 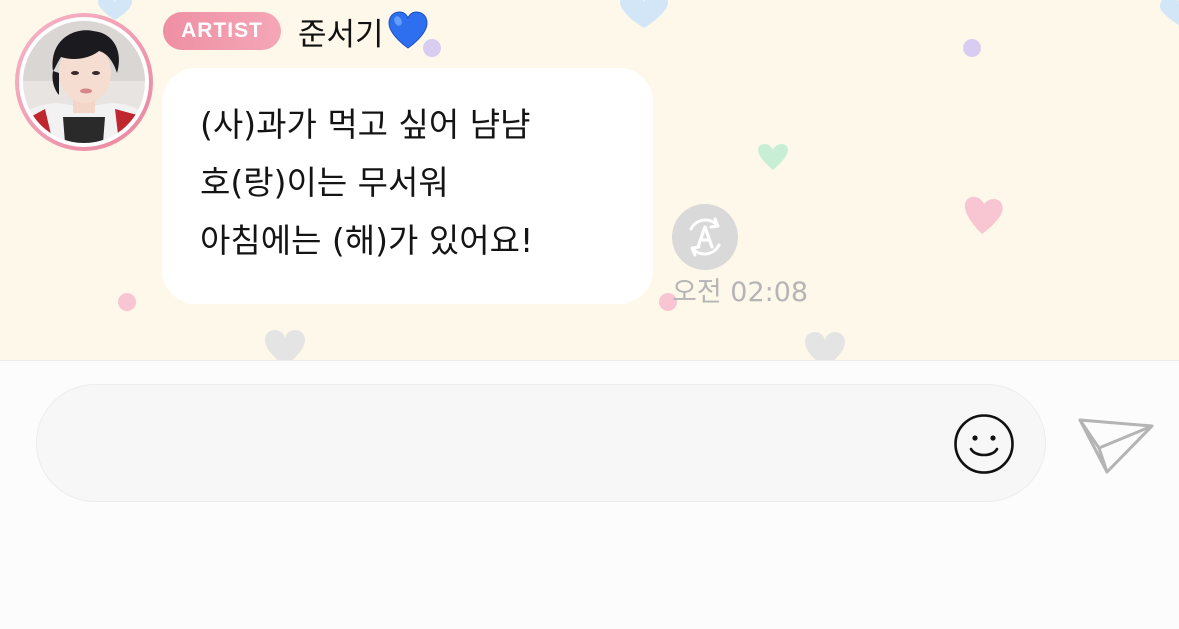 I want to click on composer-divider, so click(x=589, y=360).